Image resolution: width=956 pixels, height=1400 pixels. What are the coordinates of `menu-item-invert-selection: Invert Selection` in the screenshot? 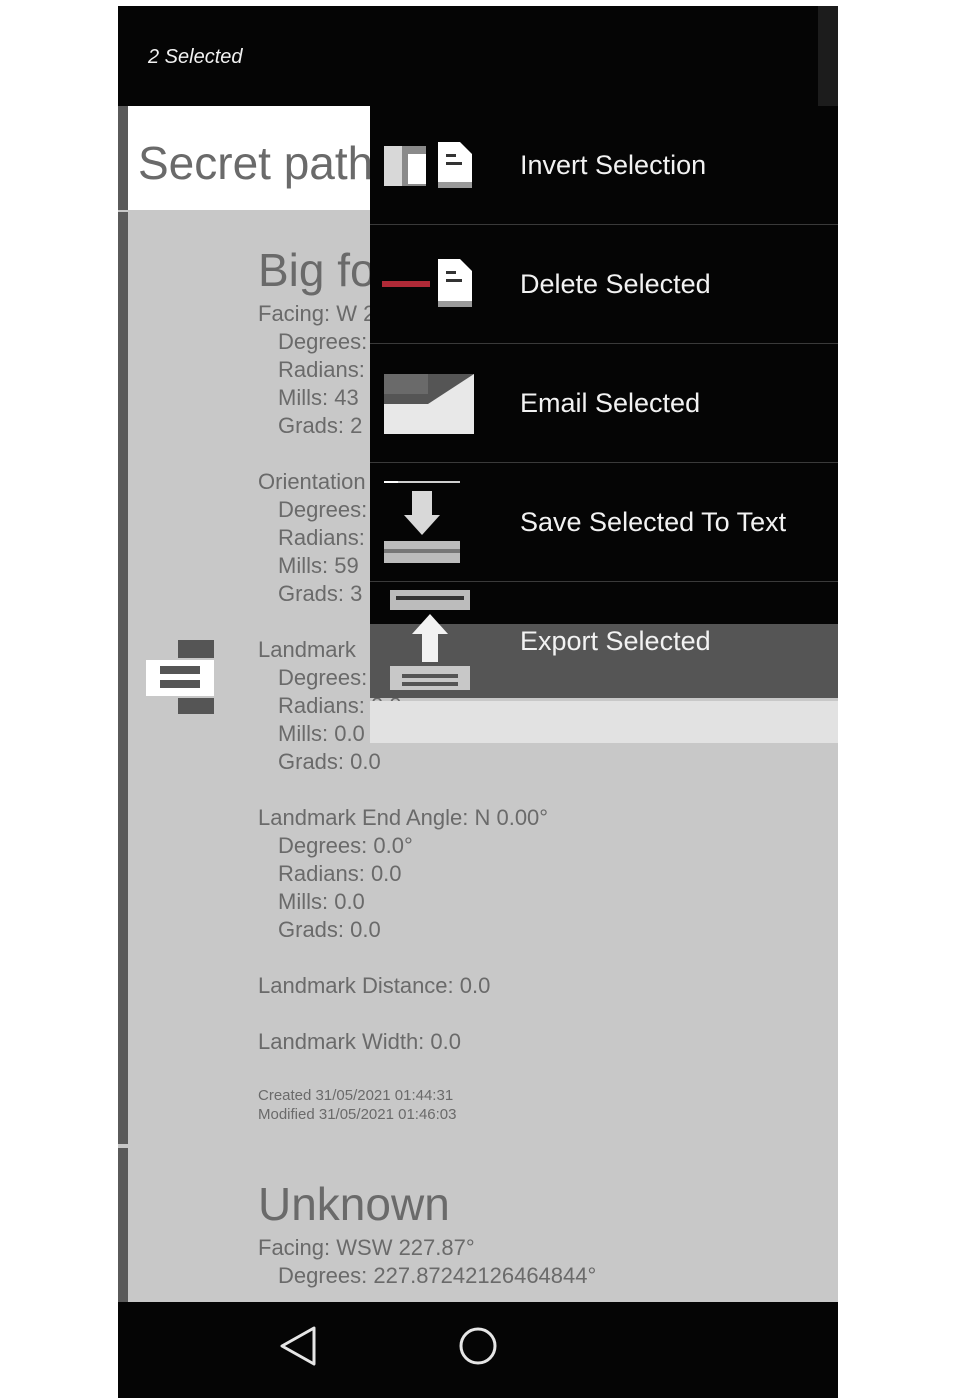 It's located at (604, 165).